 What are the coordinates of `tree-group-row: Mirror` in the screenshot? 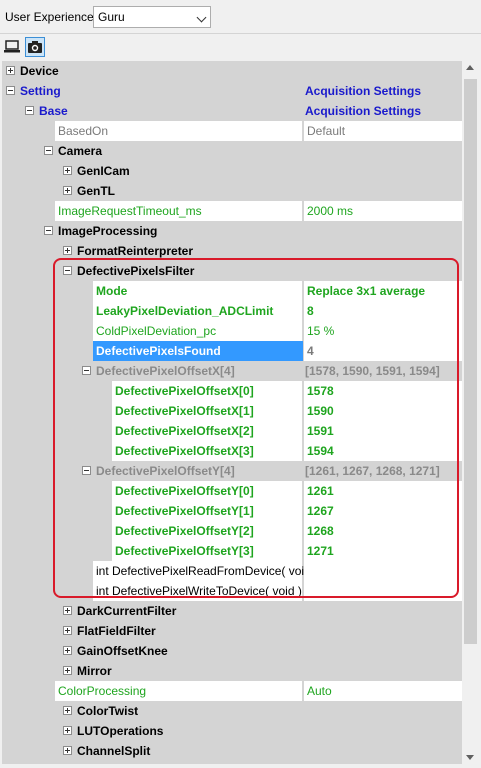 It's located at (232, 671).